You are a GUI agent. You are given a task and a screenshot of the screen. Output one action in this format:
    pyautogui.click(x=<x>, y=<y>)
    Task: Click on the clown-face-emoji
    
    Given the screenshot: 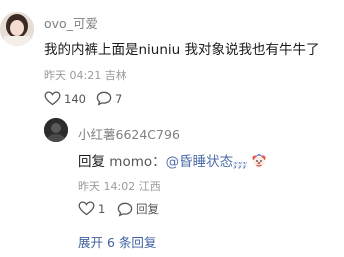 What is the action you would take?
    pyautogui.click(x=259, y=161)
    